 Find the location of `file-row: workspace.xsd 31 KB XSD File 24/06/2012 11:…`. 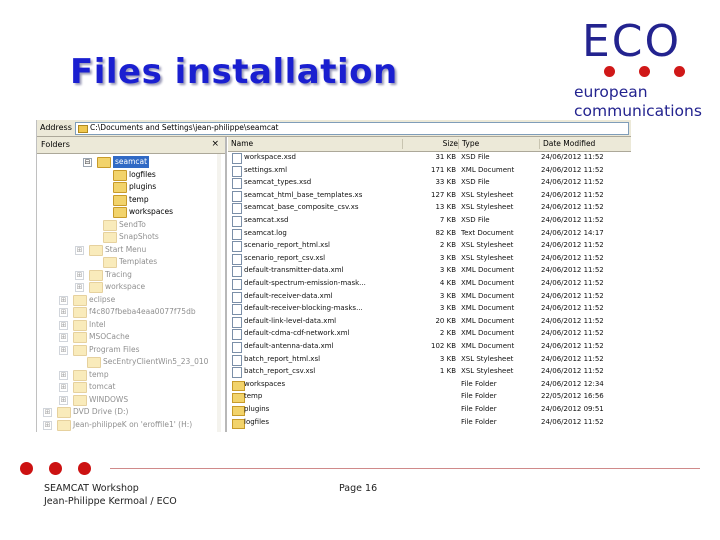

file-row: workspace.xsd 31 KB XSD File 24/06/2012 11:… is located at coordinates (429, 158).